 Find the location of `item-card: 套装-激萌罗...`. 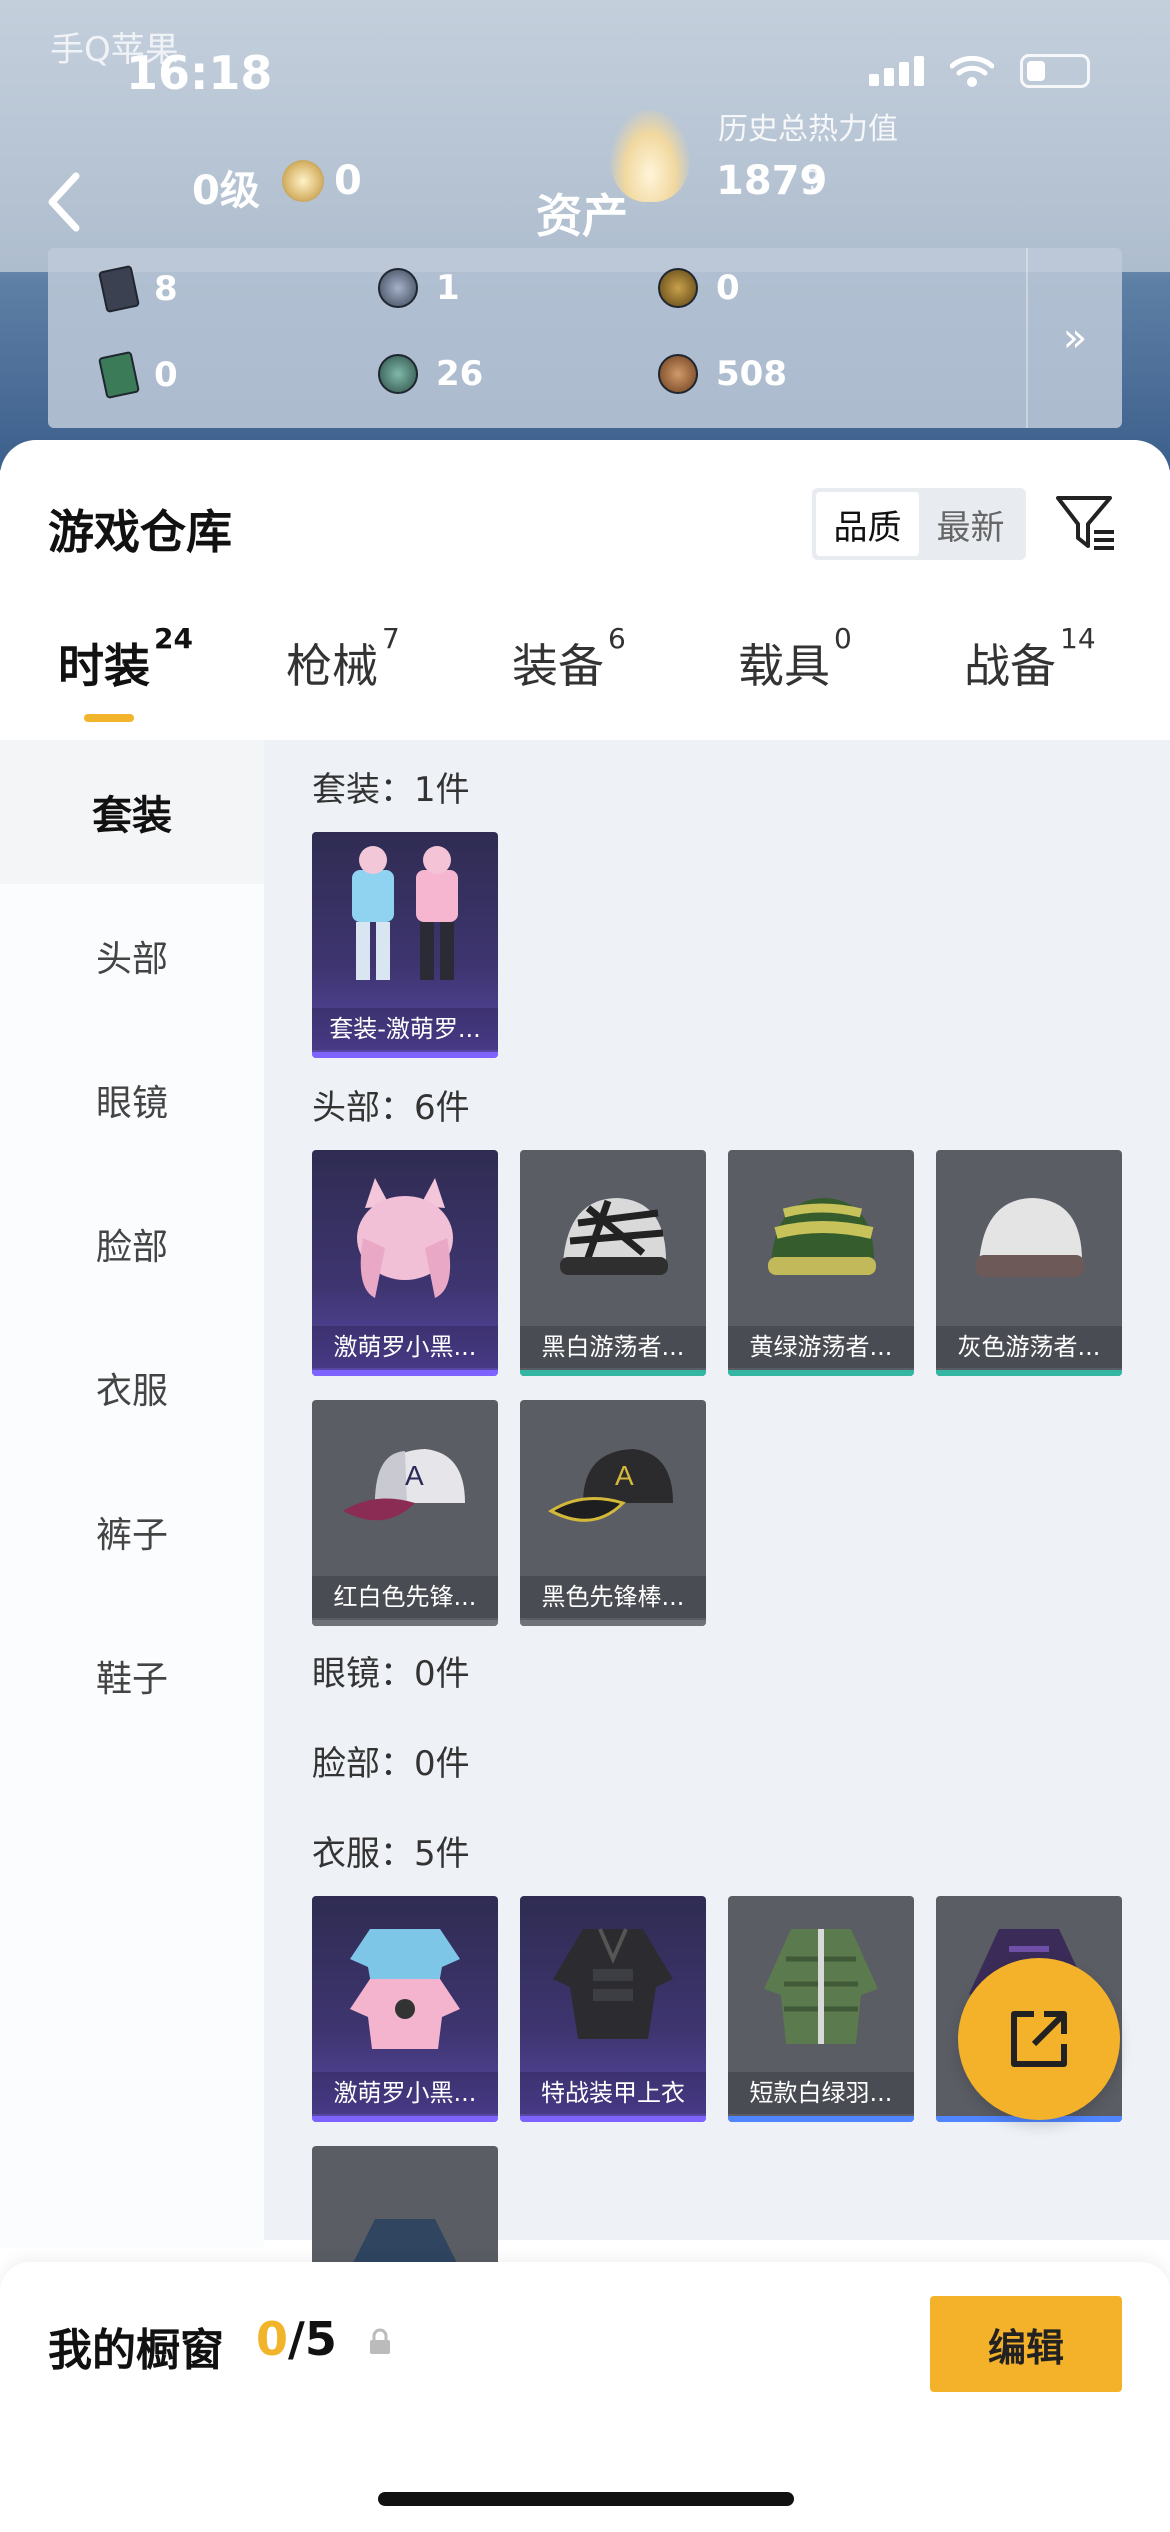

item-card: 套装-激萌罗... is located at coordinates (405, 945).